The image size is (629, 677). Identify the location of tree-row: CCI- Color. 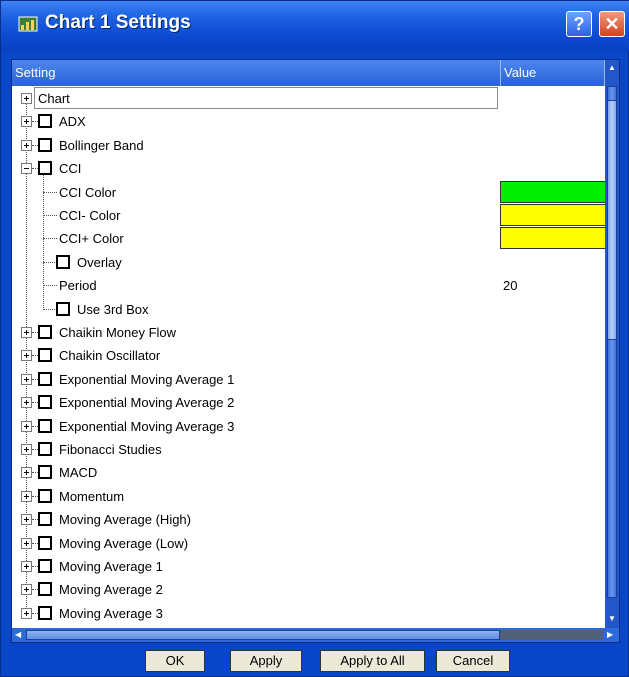
(308, 215).